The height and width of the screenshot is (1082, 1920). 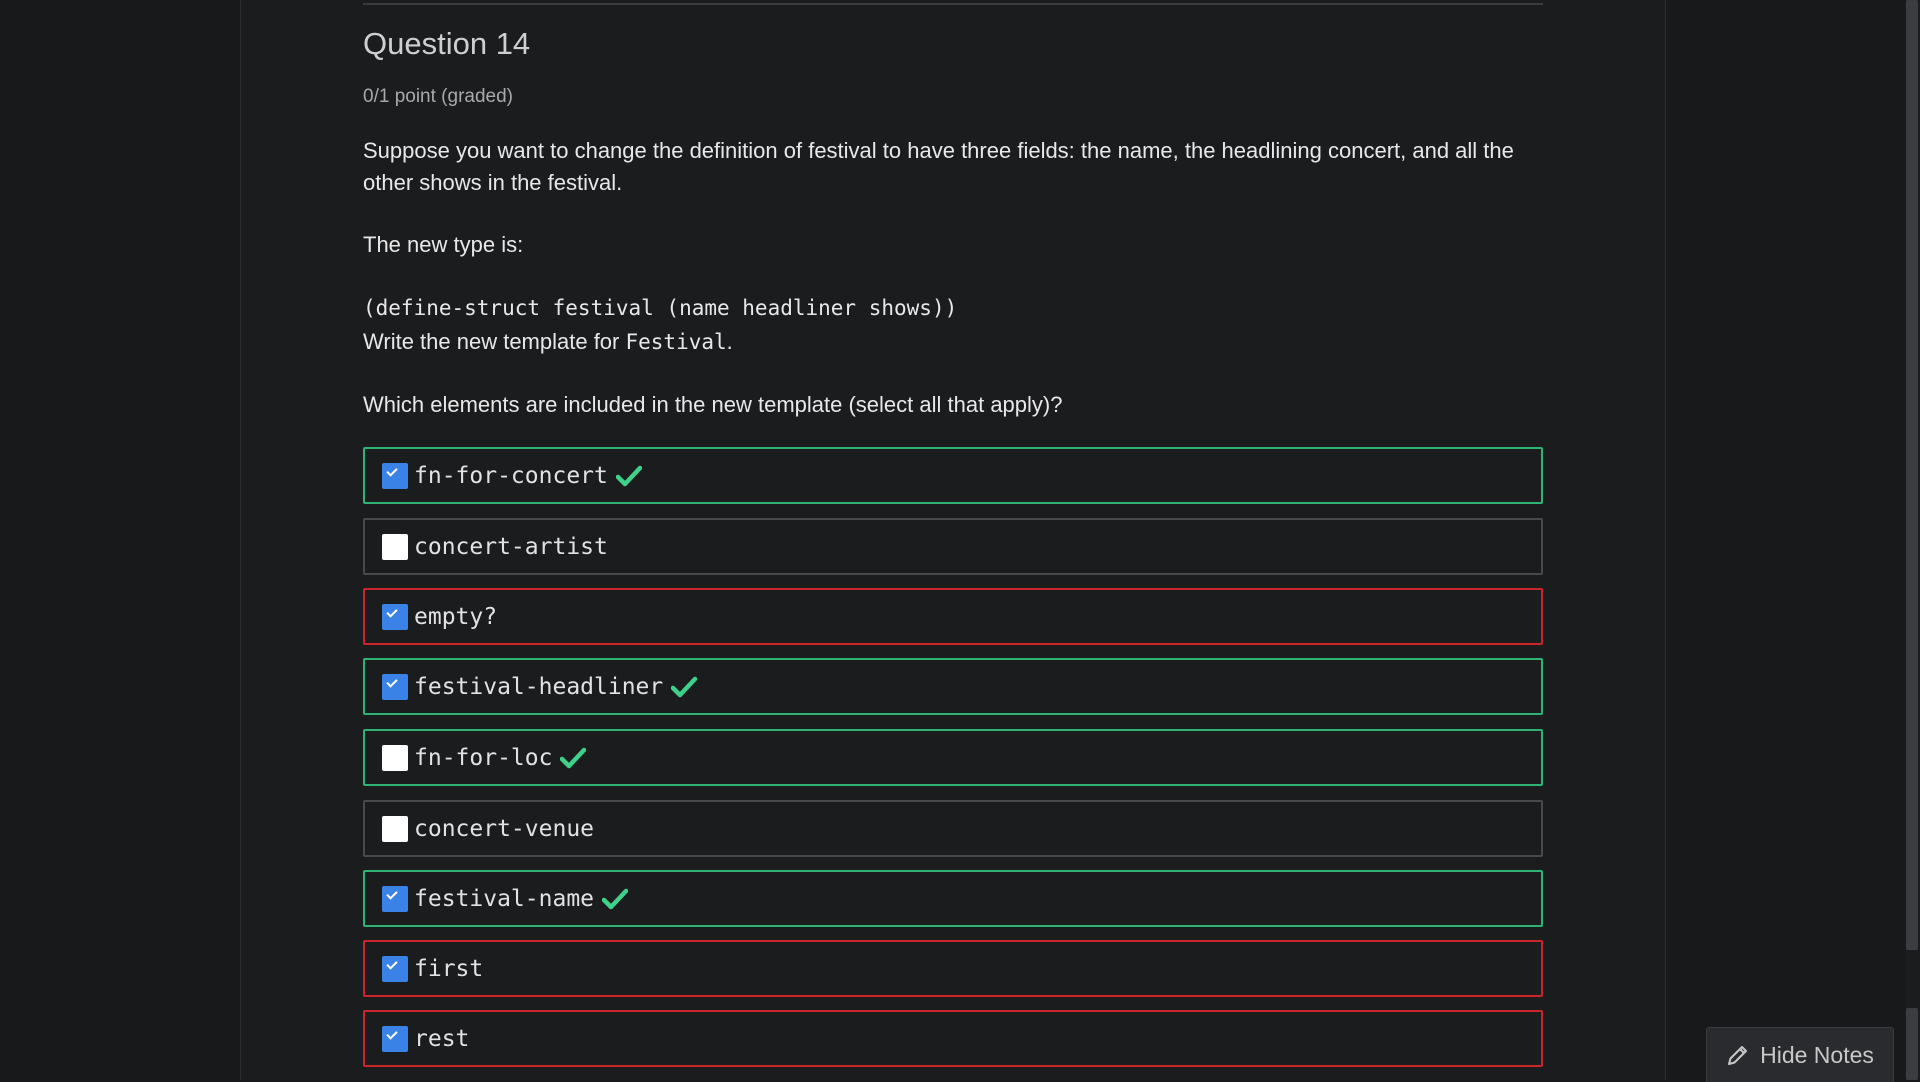 What do you see at coordinates (953, 4) in the screenshot?
I see `section-divider` at bounding box center [953, 4].